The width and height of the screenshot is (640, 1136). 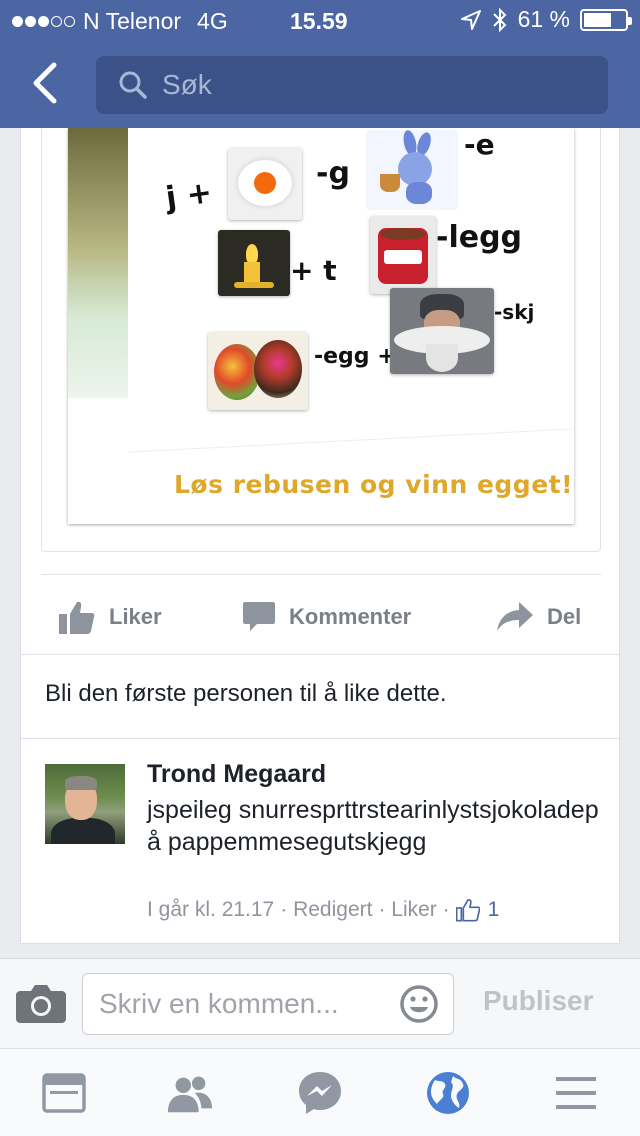 I want to click on avatar, so click(x=85, y=804).